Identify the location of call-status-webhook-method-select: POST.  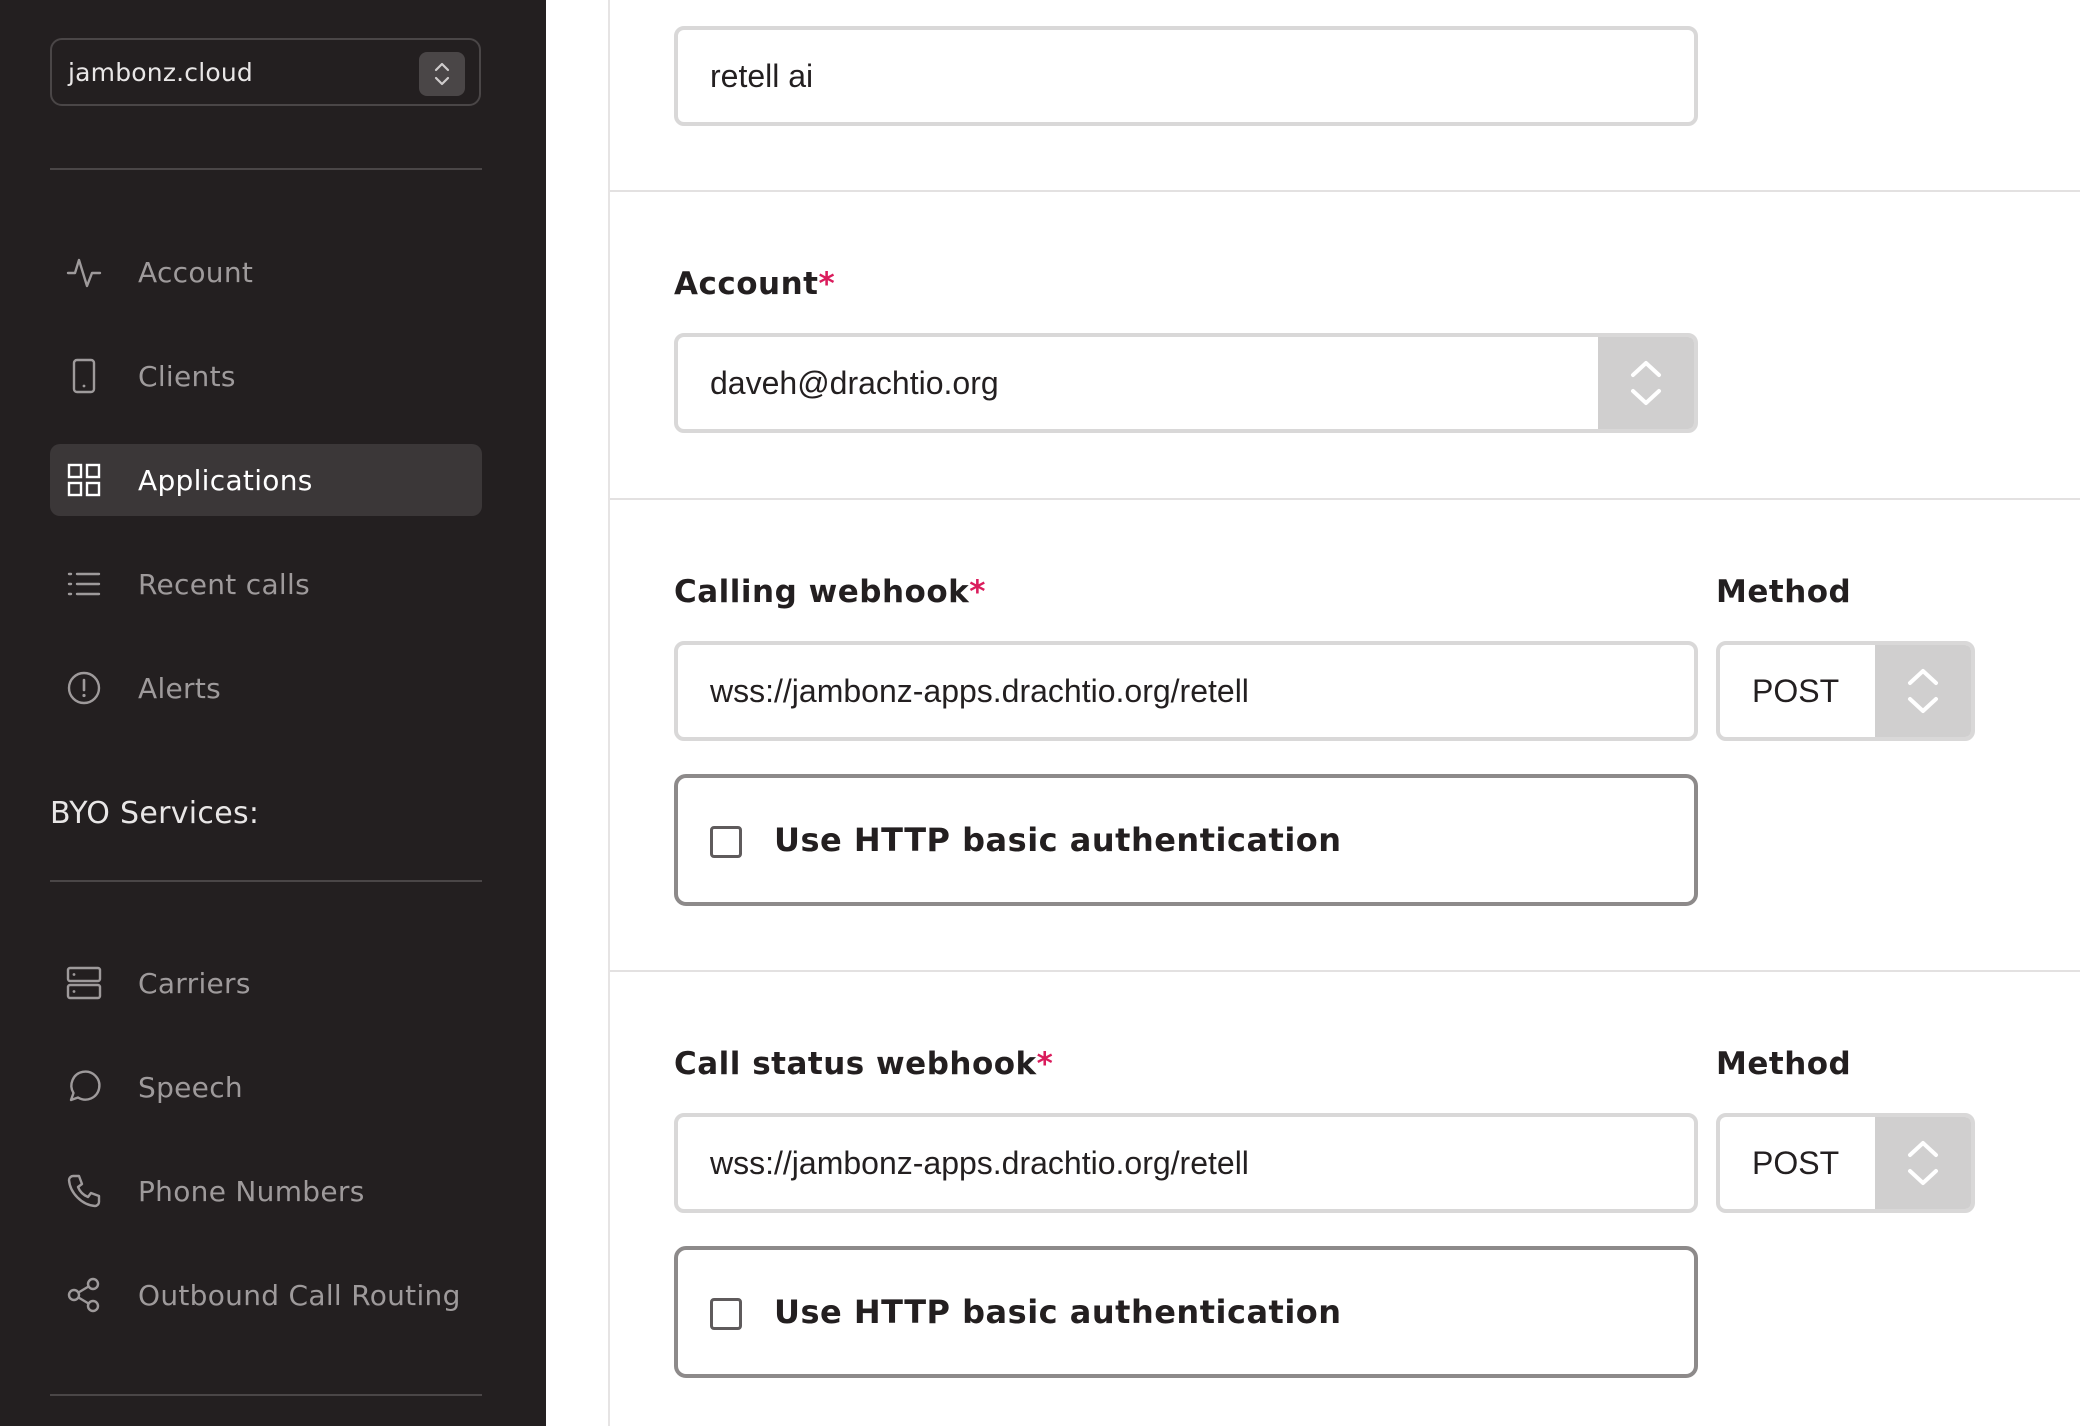
(1845, 1163).